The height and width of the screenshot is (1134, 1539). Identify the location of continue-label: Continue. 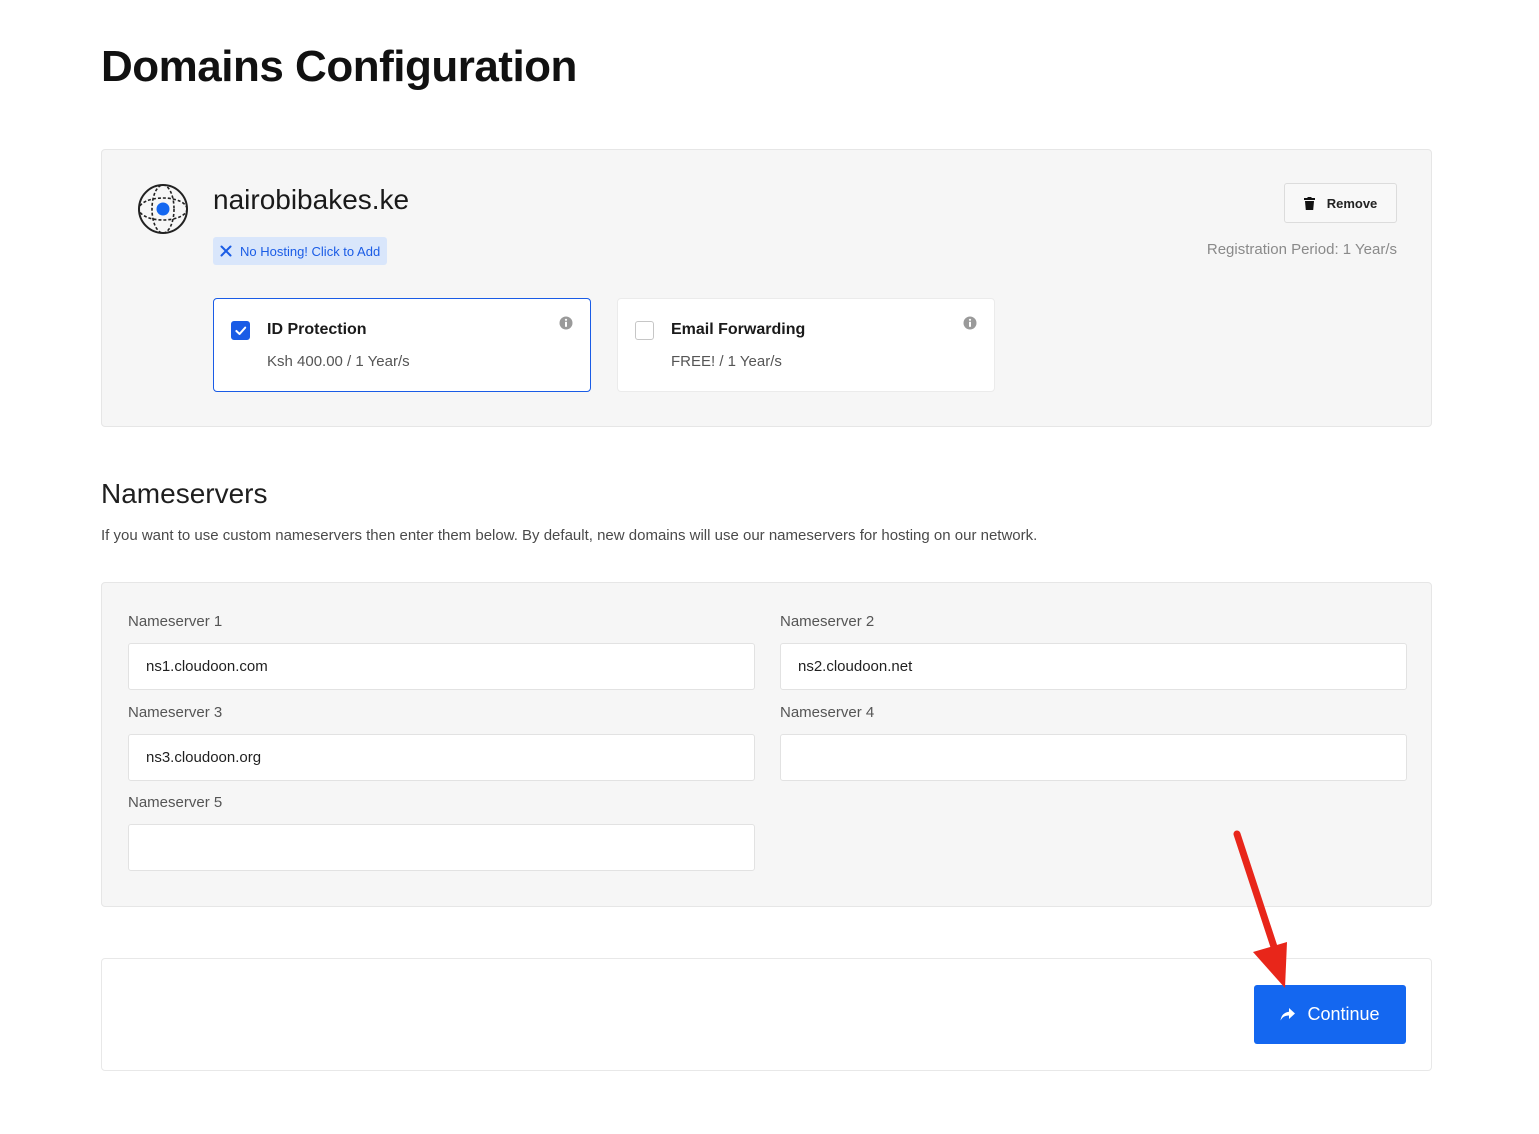
(1343, 1014).